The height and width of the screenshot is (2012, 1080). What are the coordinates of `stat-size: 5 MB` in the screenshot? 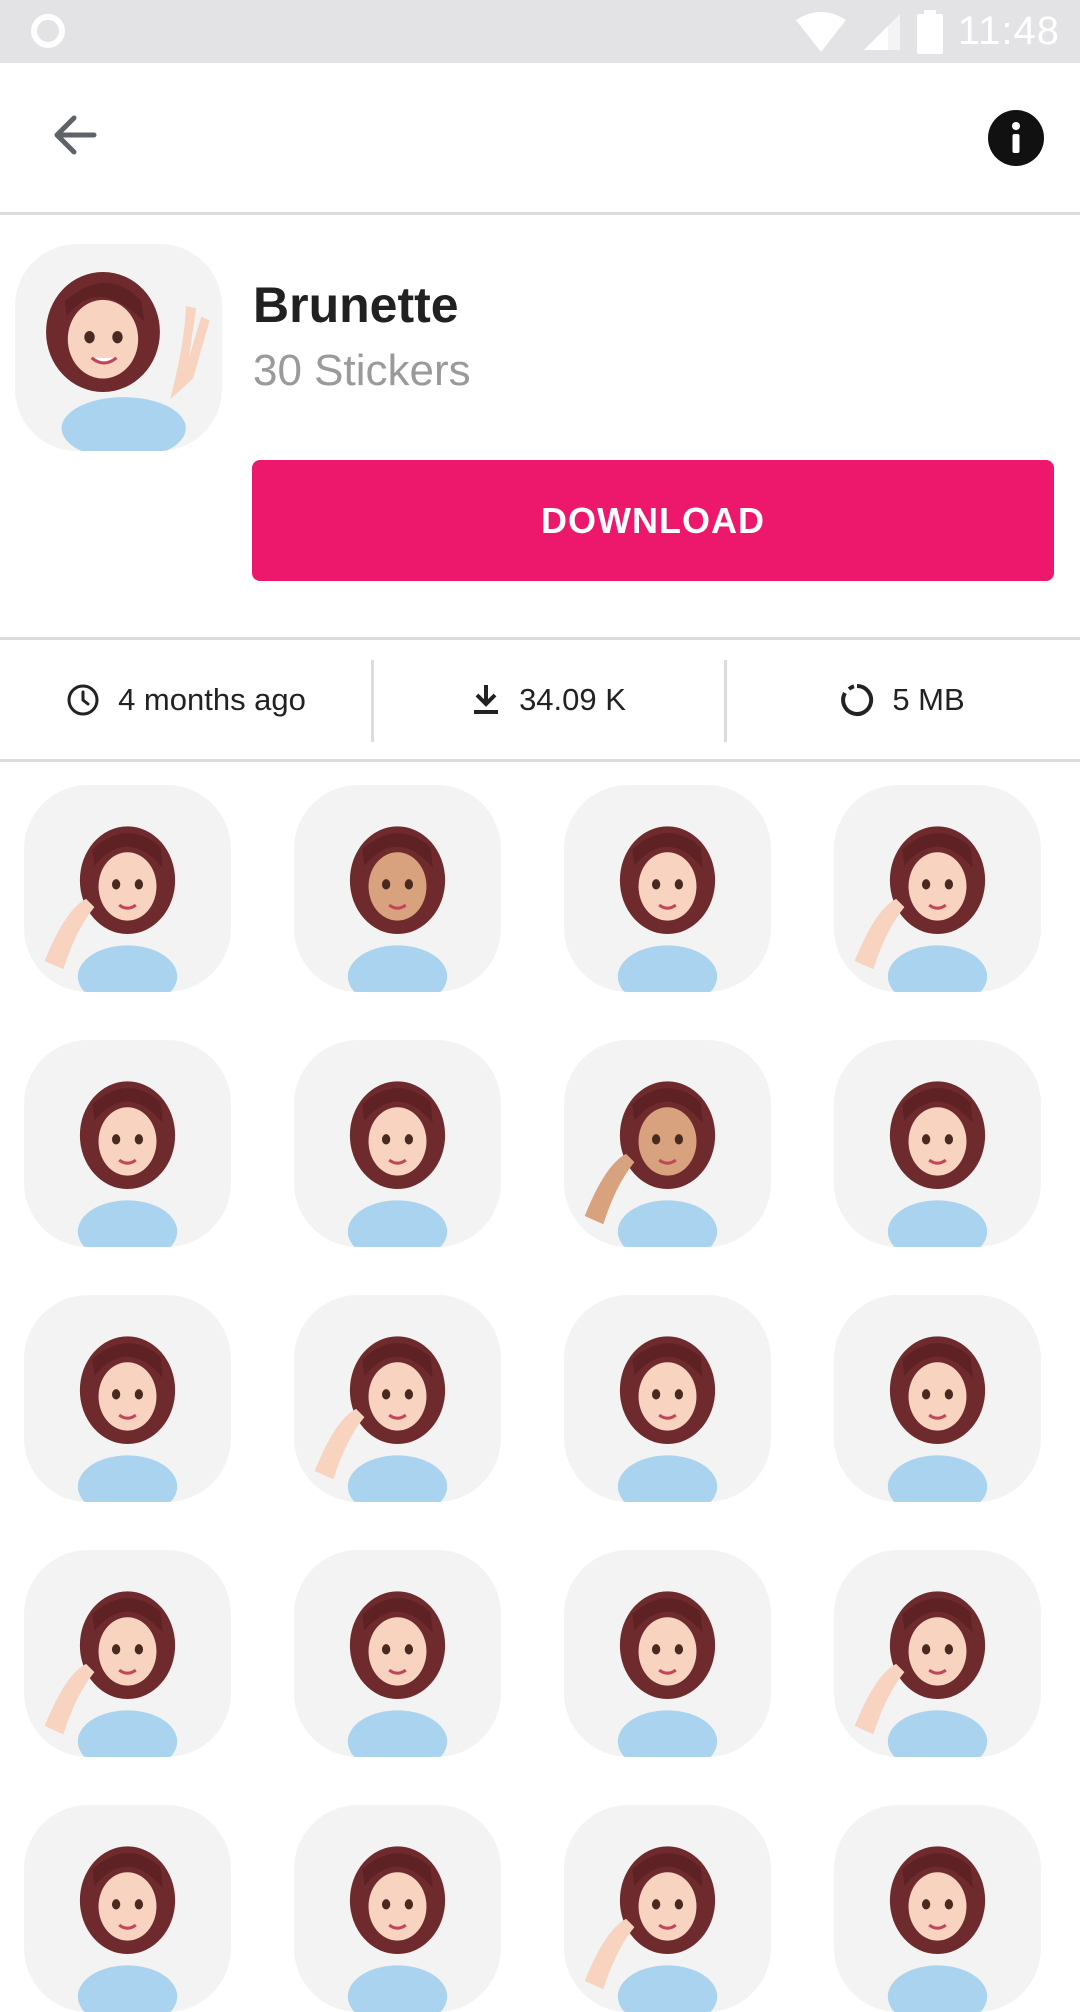 It's located at (902, 699).